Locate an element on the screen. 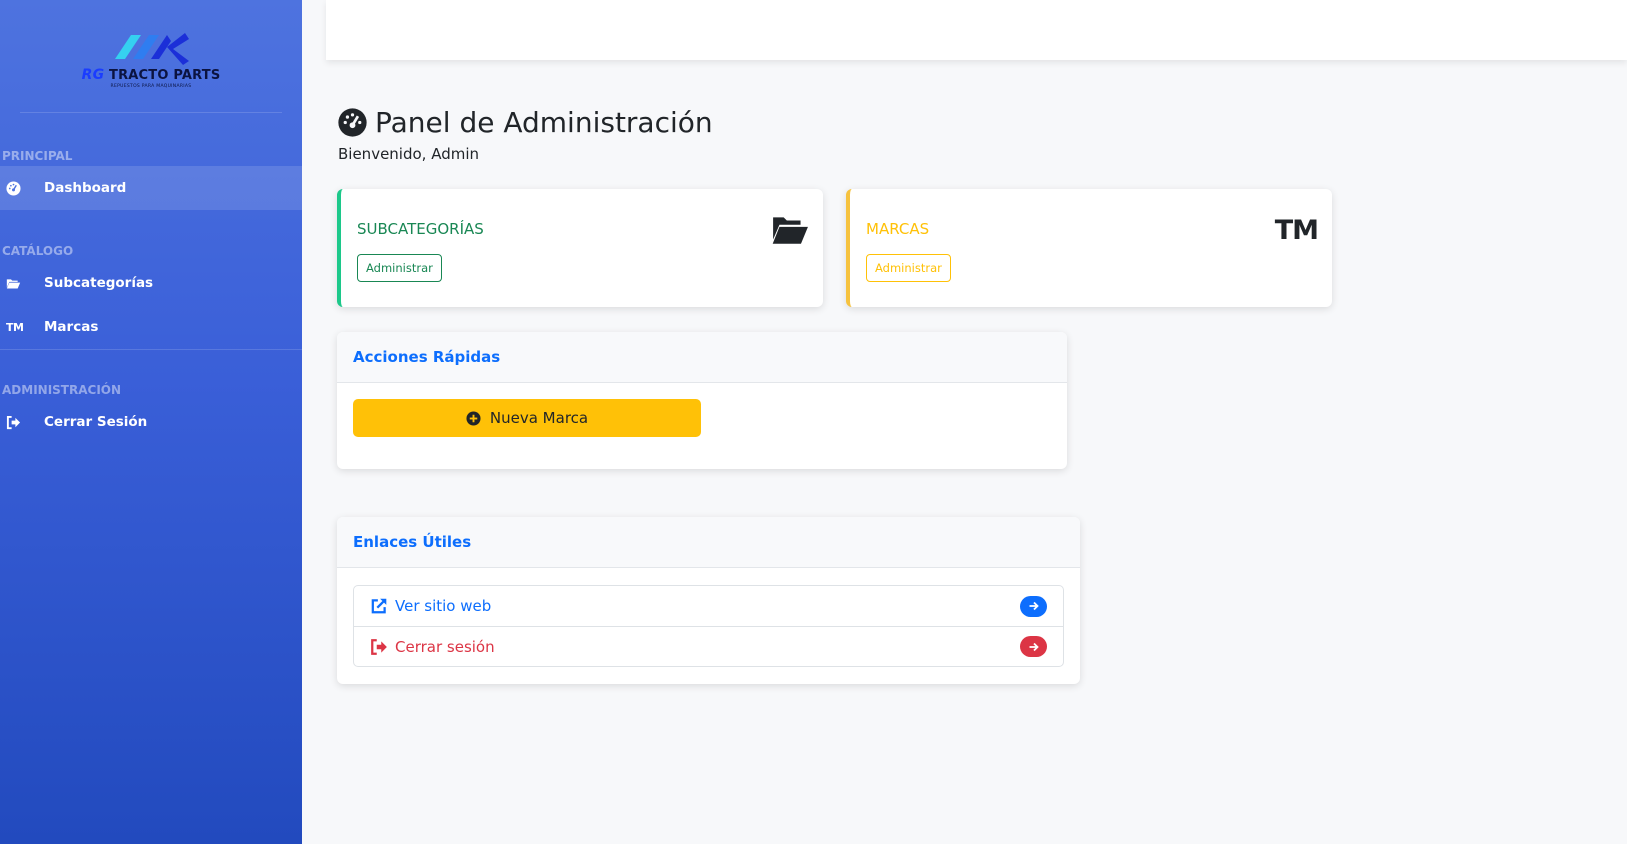 This screenshot has height=844, width=1627. panel-title: Enlaces Útiles is located at coordinates (708, 542).